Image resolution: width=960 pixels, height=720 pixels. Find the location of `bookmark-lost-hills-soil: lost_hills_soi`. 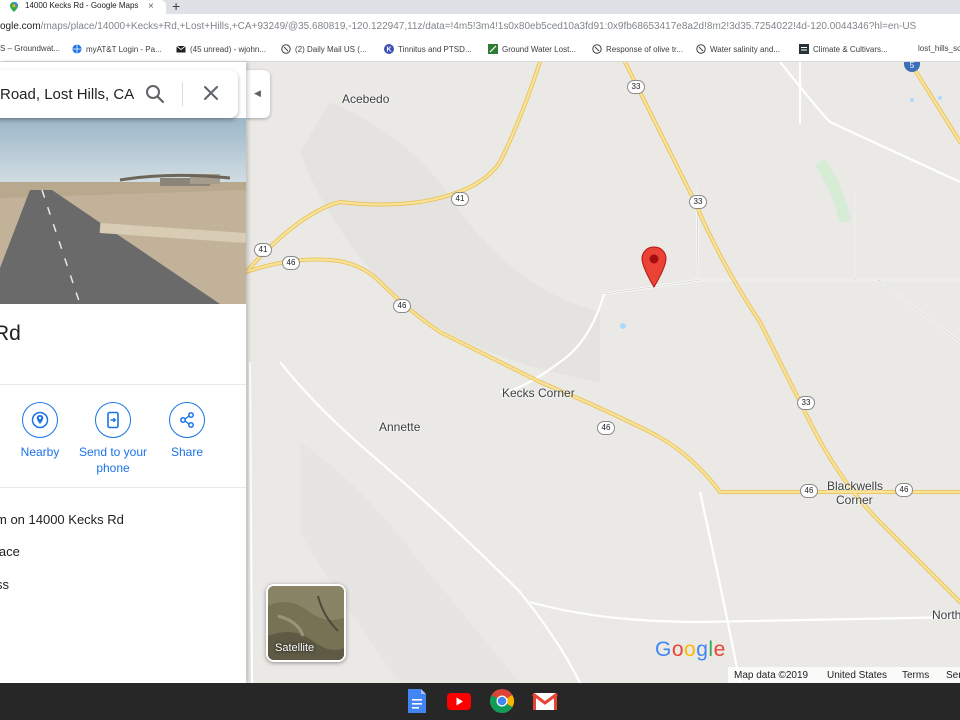

bookmark-lost-hills-soil: lost_hills_soi is located at coordinates (939, 48).